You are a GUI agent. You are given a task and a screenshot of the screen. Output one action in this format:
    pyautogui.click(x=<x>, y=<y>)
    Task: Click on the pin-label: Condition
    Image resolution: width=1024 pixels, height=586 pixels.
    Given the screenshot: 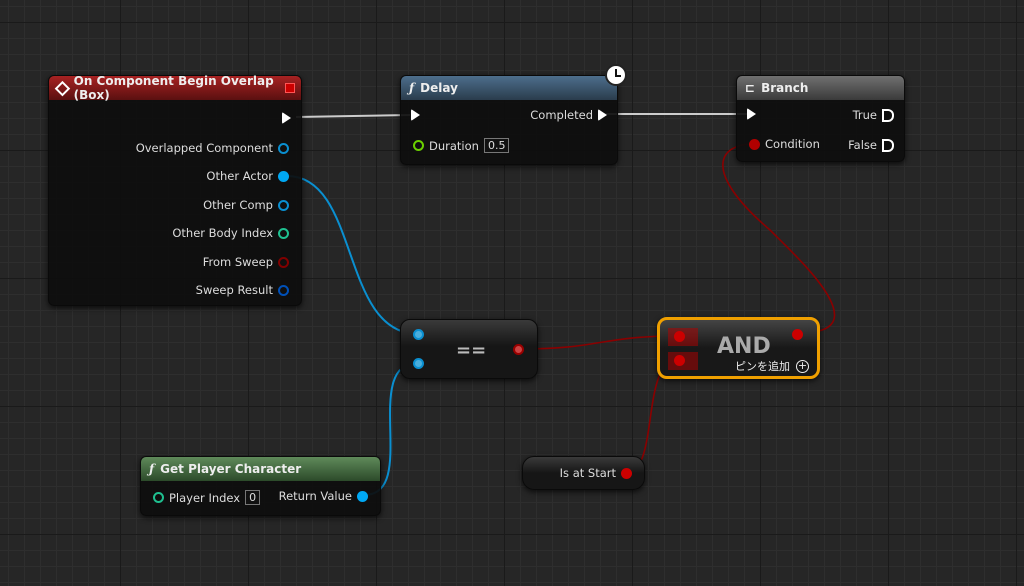 What is the action you would take?
    pyautogui.click(x=792, y=144)
    